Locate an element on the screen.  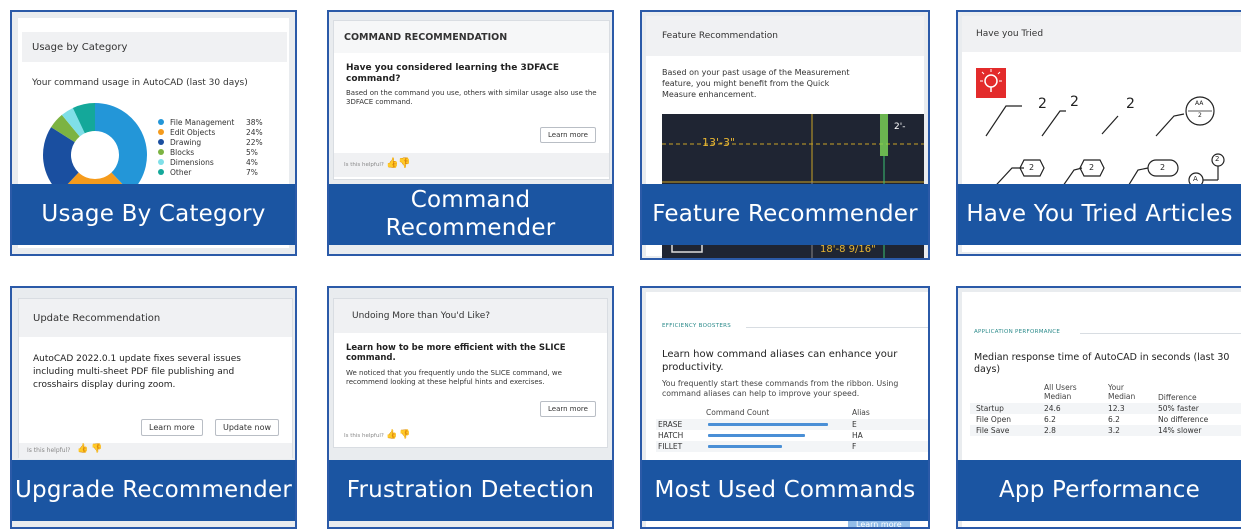
performance-row: File Open 6.2 6.2 No difference is located at coordinates (1105, 419).